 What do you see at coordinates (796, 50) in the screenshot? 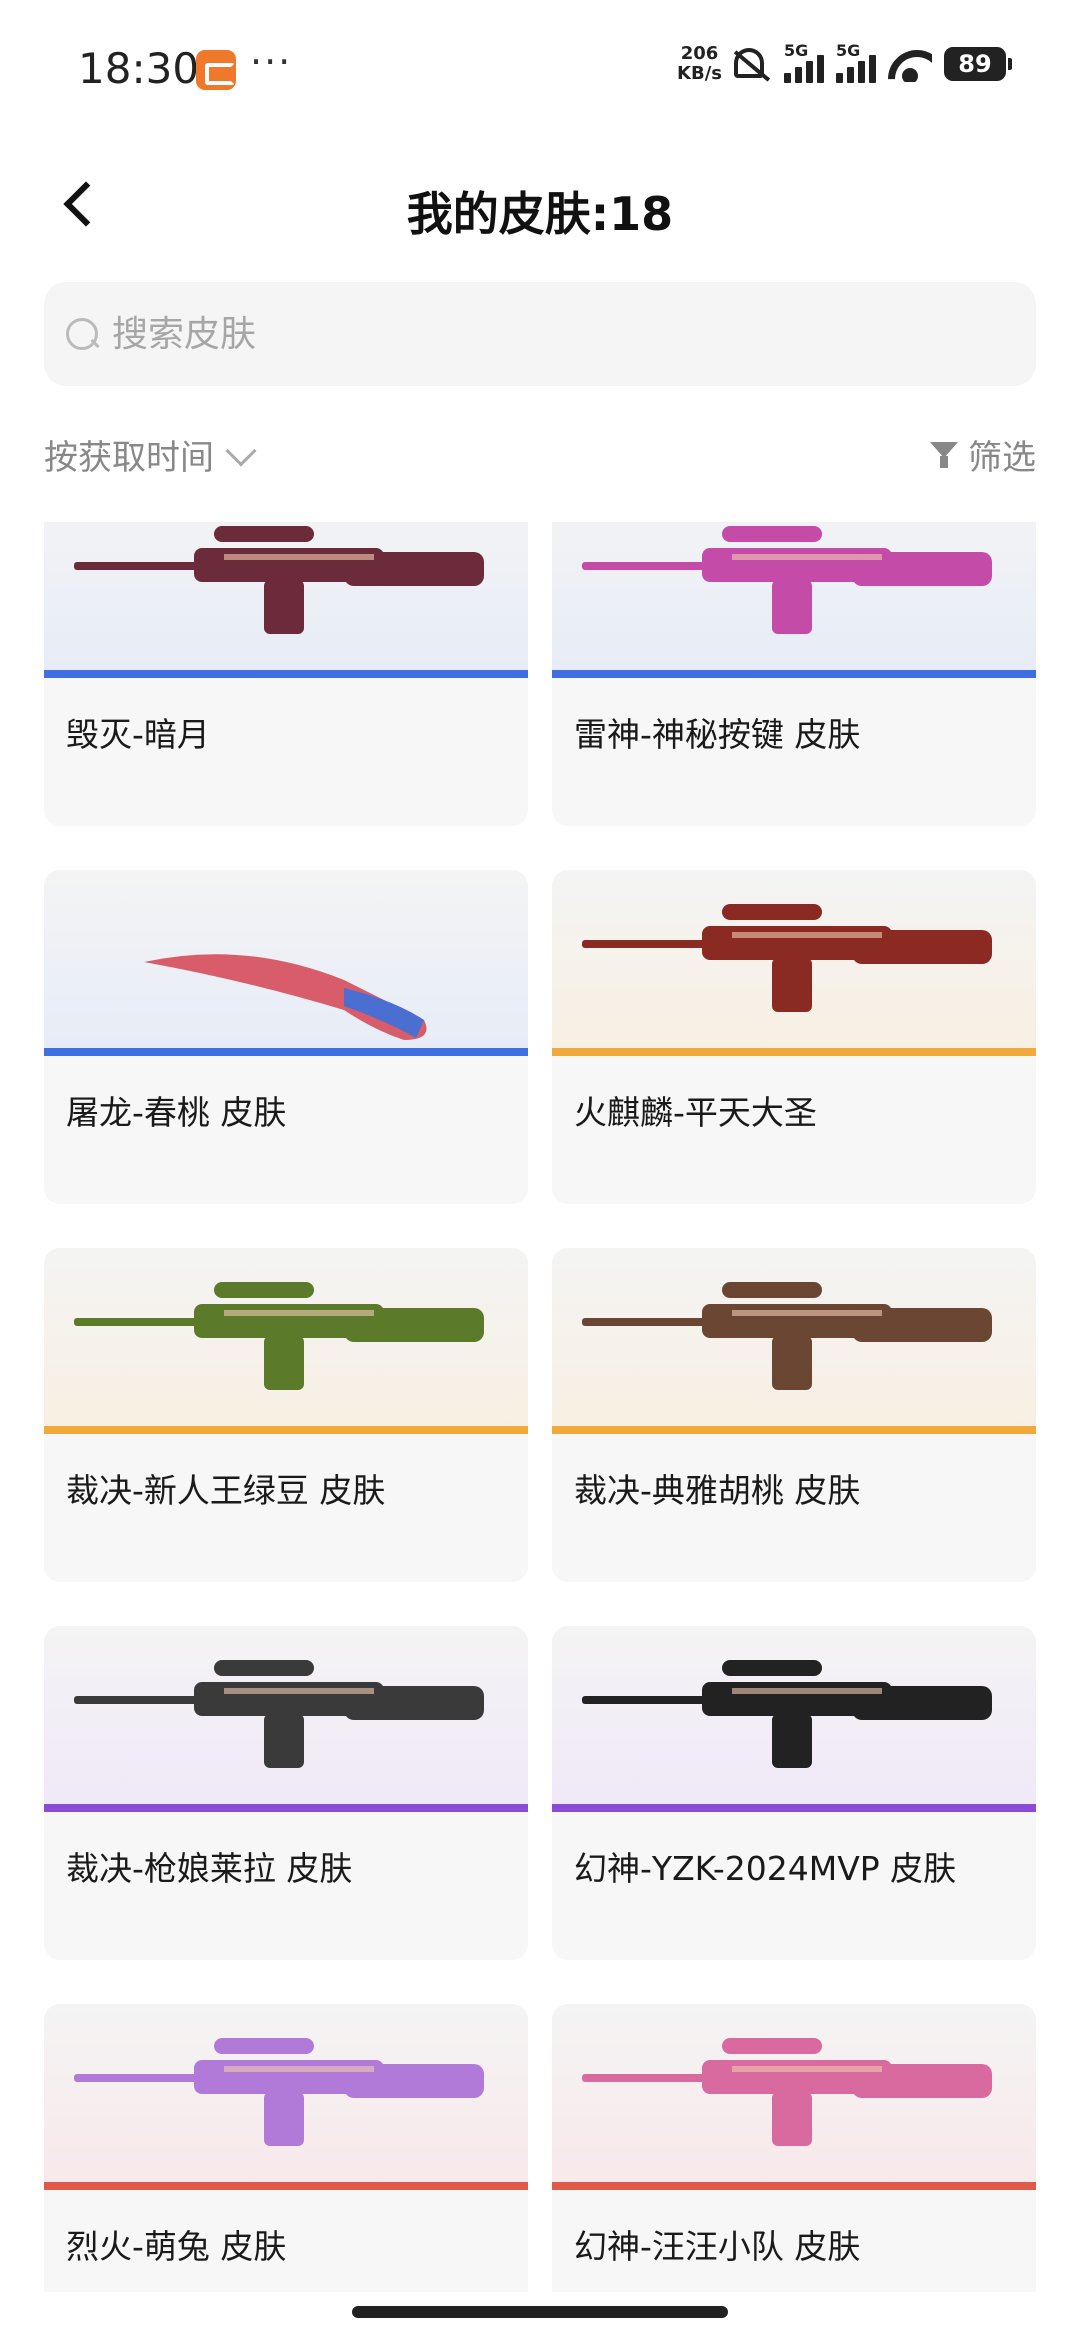
I see `sim1-label: 5G` at bounding box center [796, 50].